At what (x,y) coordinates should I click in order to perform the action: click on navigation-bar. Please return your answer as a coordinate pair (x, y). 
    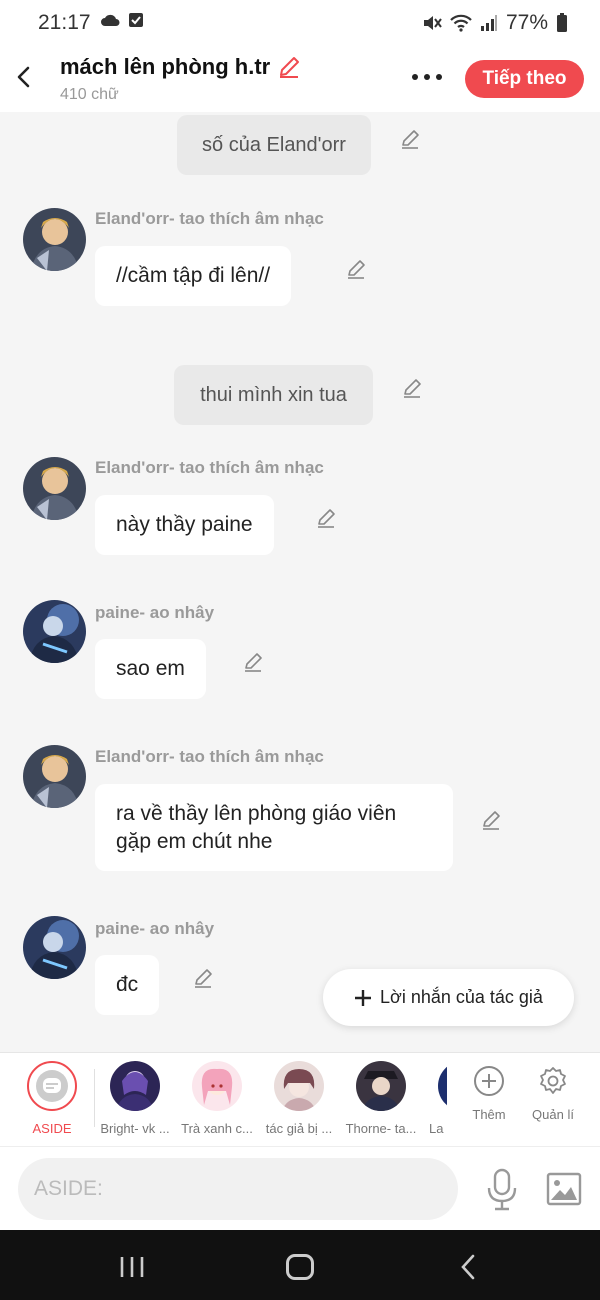
    Looking at the image, I should click on (300, 1265).